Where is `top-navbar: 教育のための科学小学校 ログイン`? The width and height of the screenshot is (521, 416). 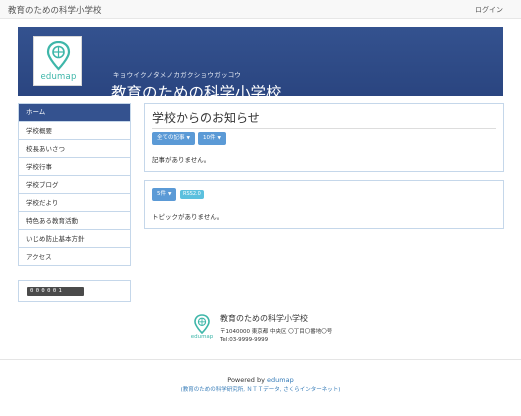 top-navbar: 教育のための科学小学校 ログイン is located at coordinates (260, 9).